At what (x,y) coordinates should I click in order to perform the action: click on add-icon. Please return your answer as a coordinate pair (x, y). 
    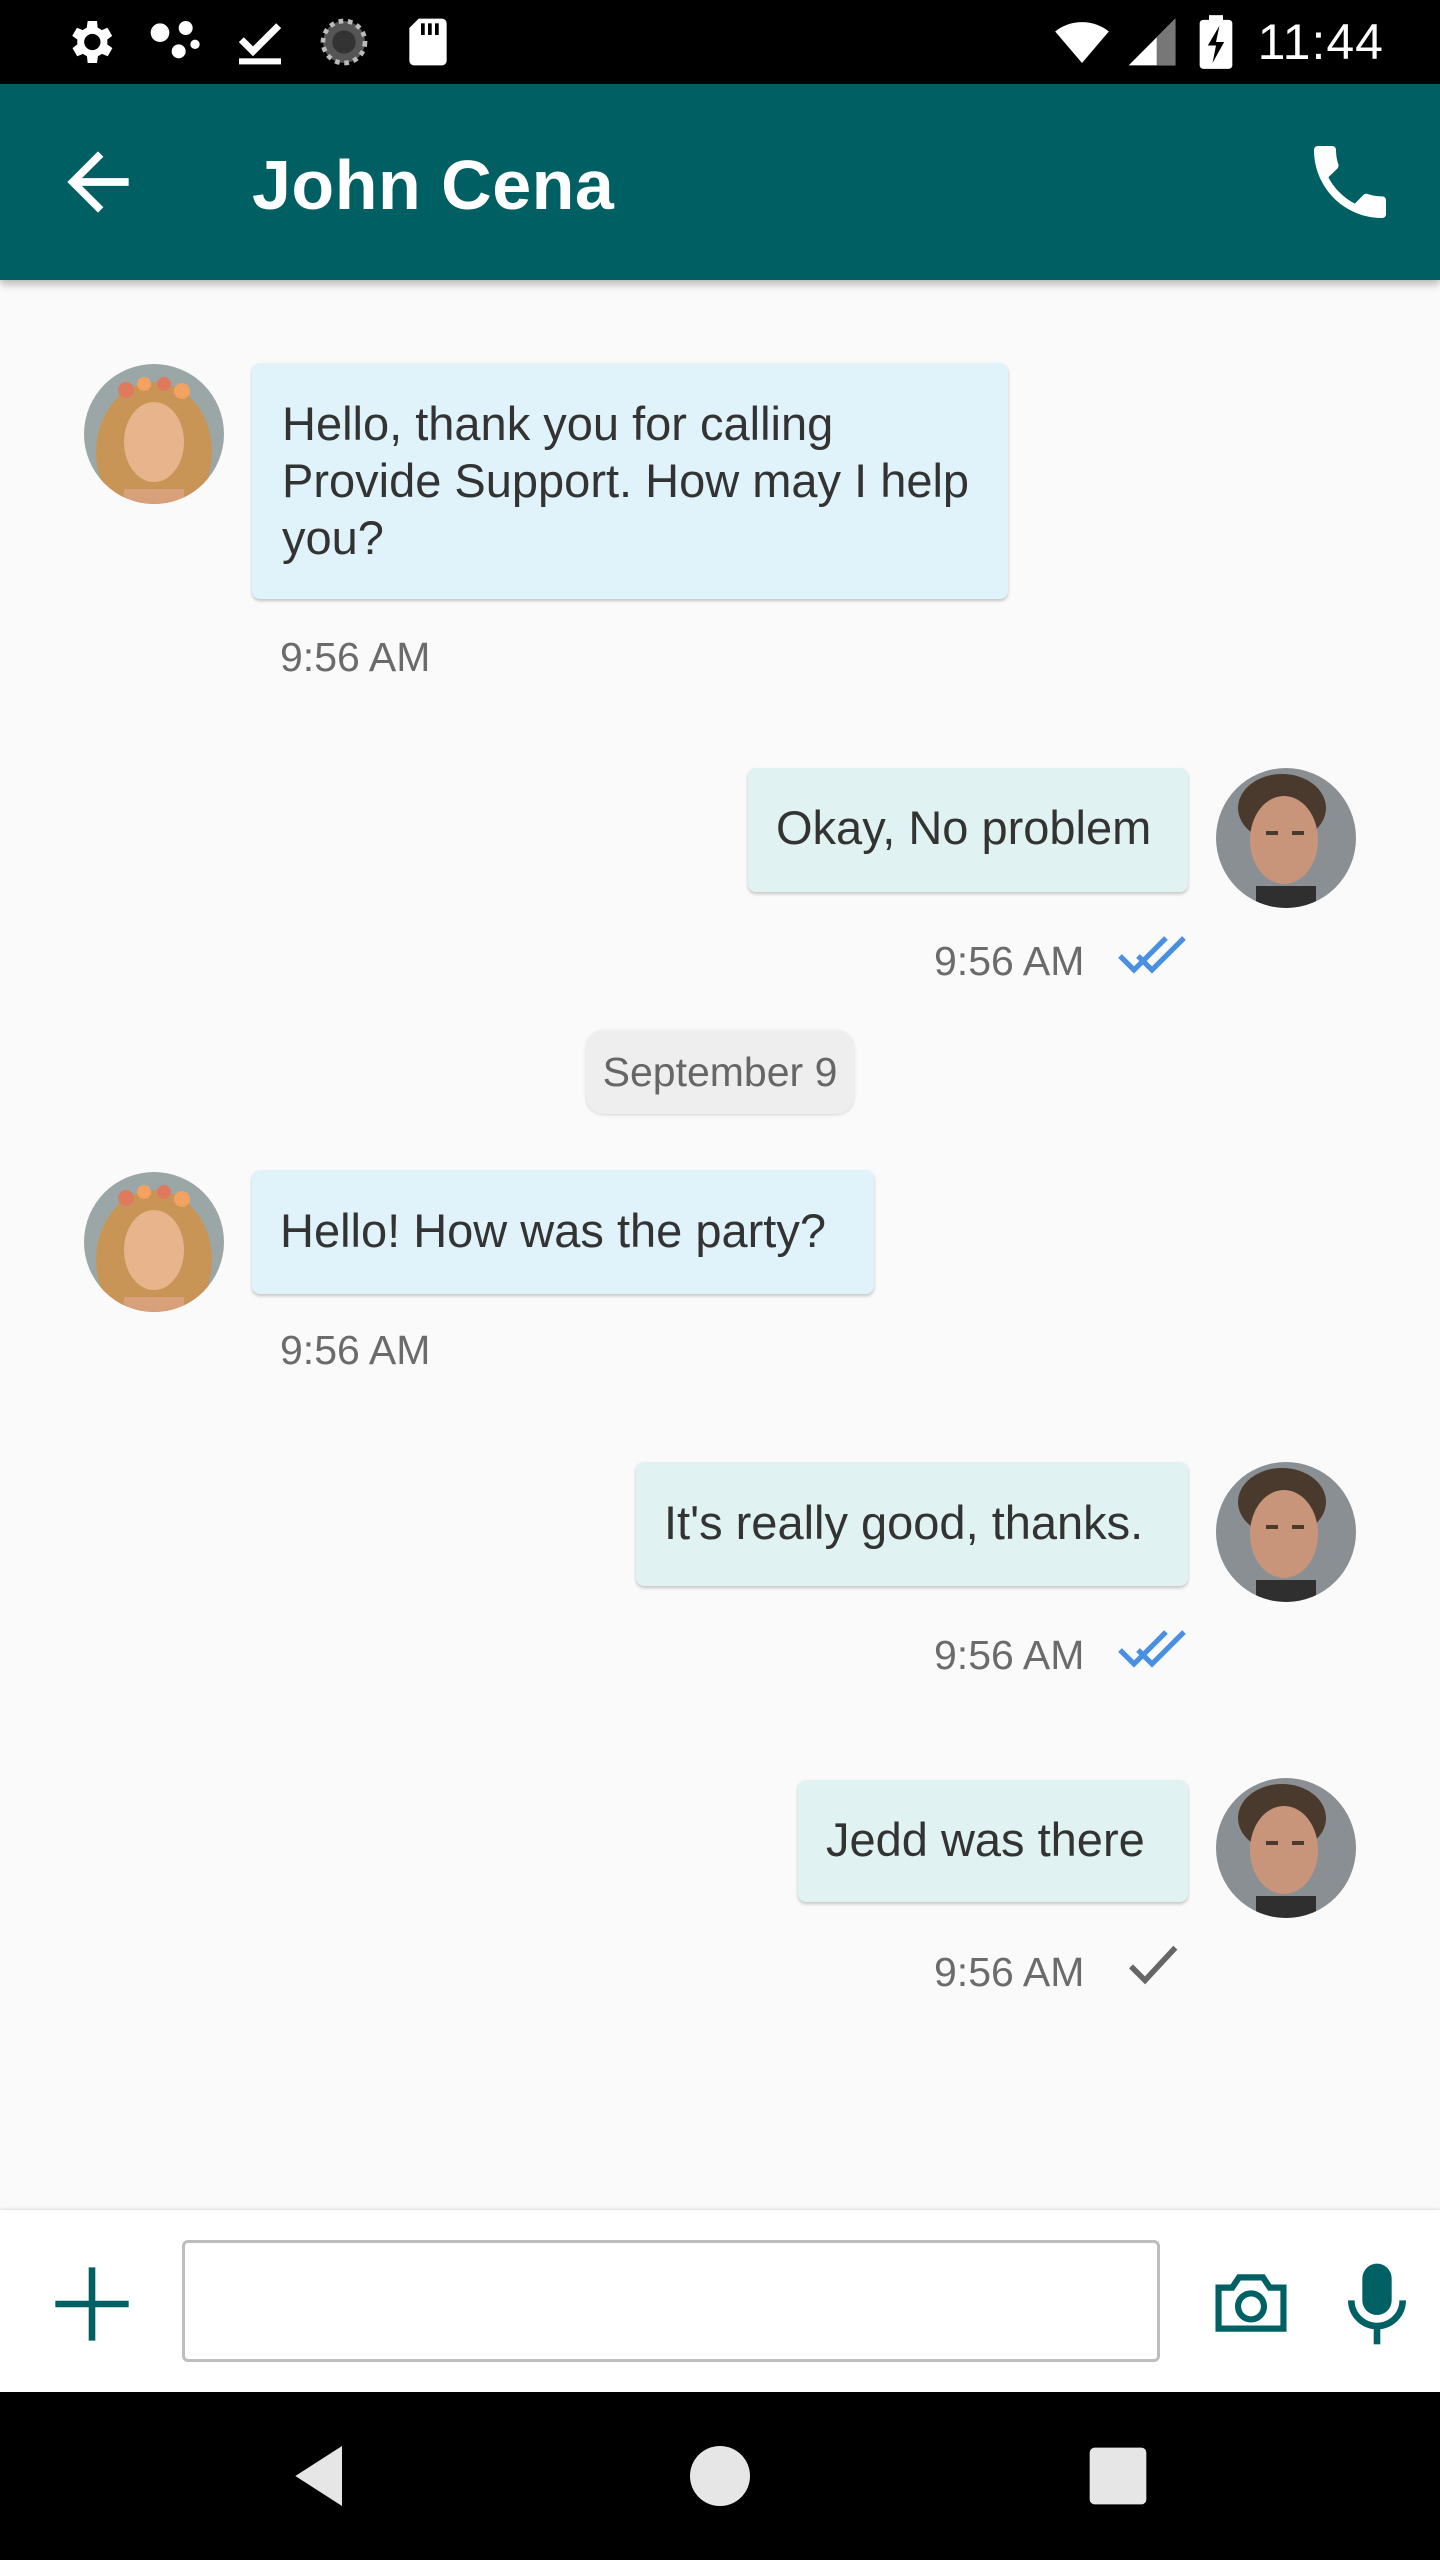
    Looking at the image, I should click on (92, 2304).